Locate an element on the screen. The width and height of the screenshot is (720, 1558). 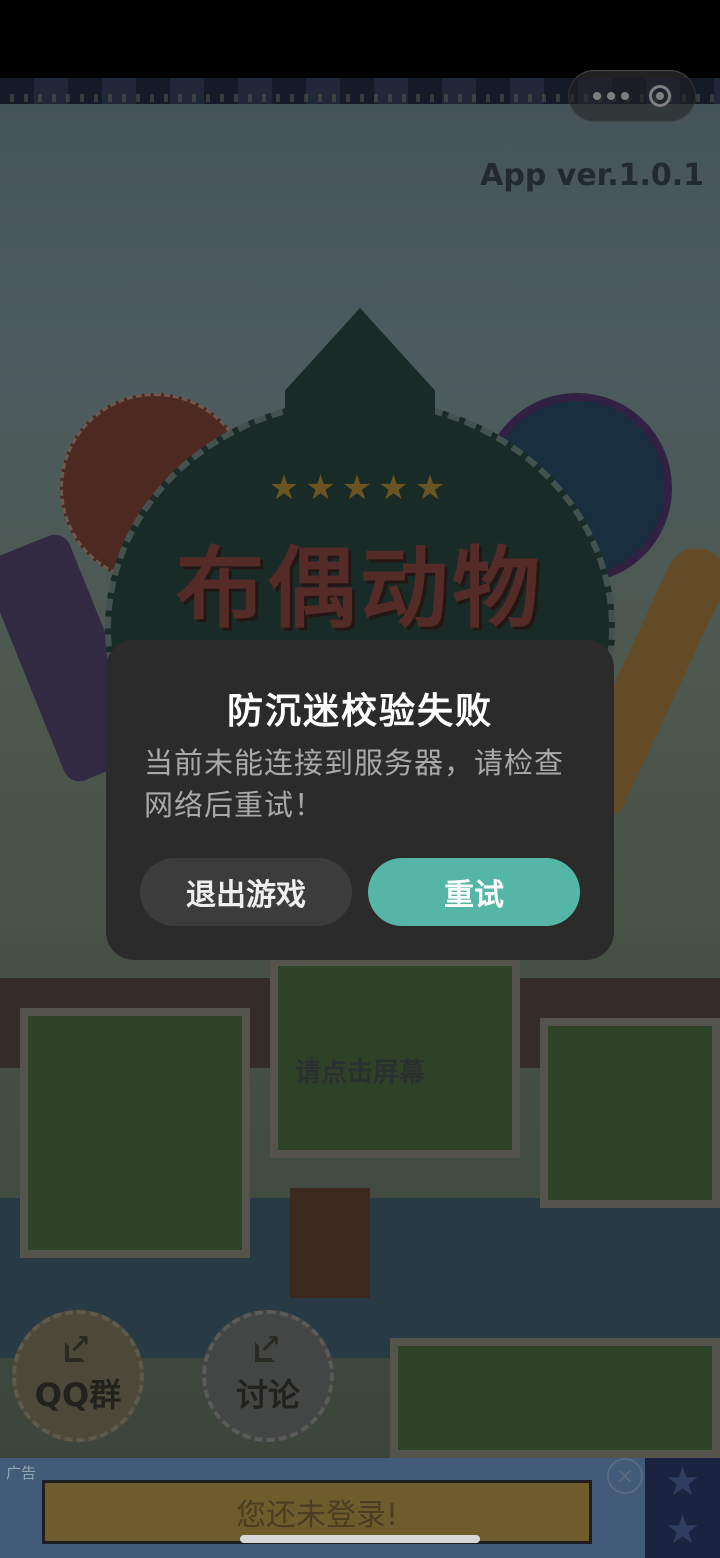
home-indicator is located at coordinates (360, 1539).